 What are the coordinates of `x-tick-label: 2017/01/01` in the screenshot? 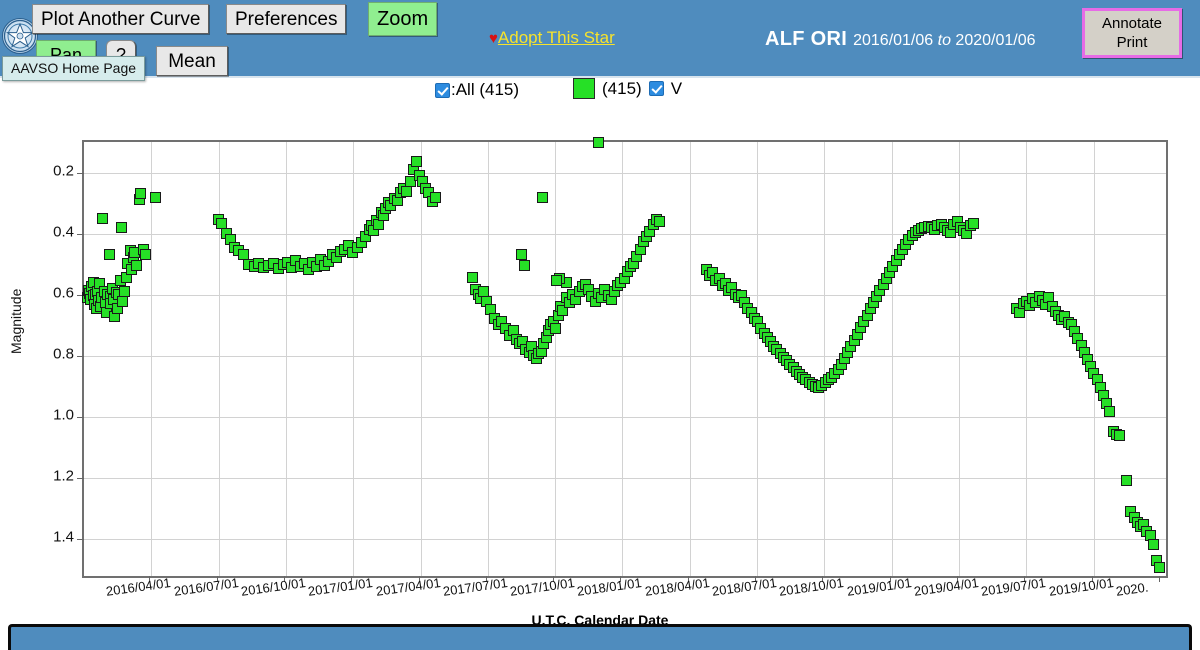 It's located at (340, 586).